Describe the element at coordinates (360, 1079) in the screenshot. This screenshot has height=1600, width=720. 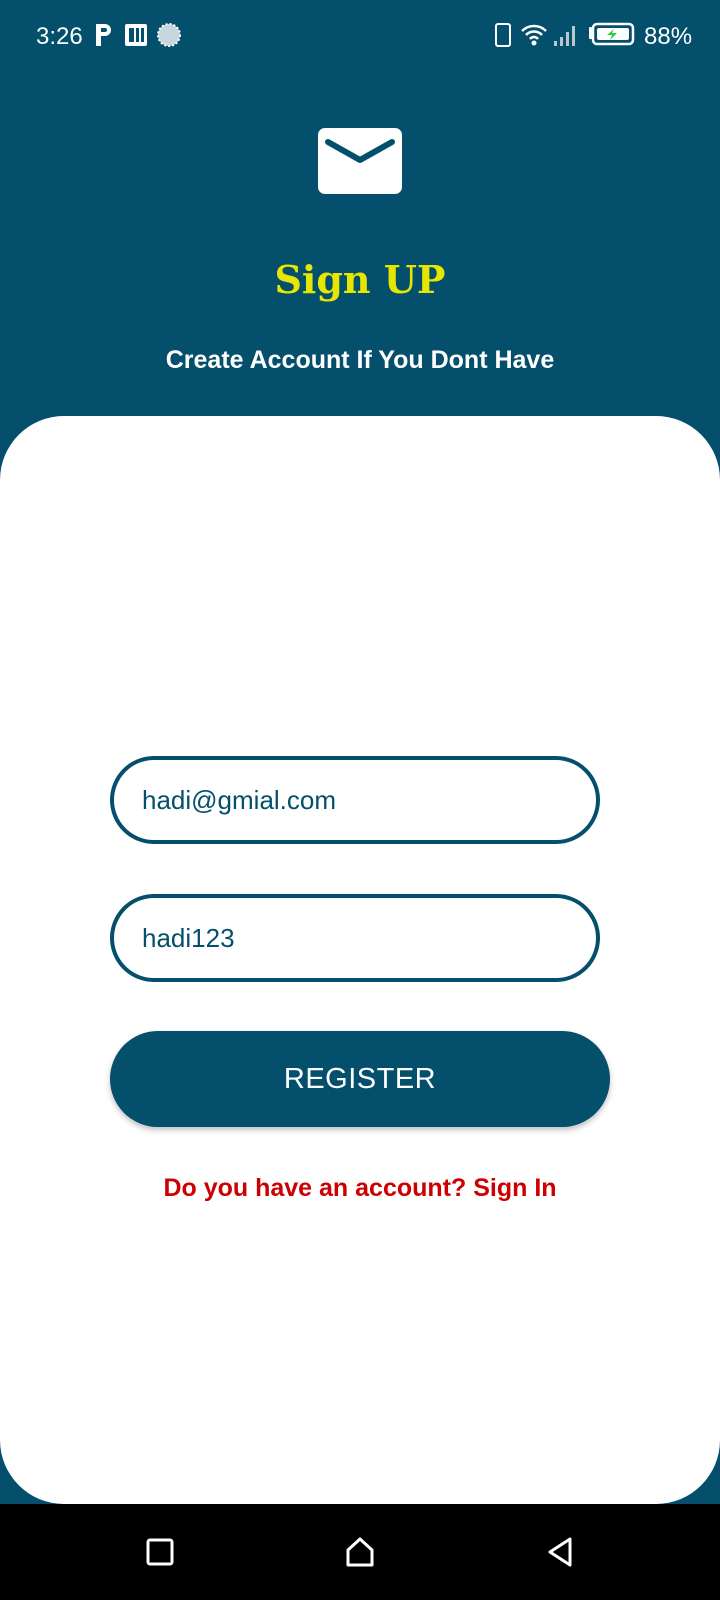
I see `register-button: REGISTER` at that location.